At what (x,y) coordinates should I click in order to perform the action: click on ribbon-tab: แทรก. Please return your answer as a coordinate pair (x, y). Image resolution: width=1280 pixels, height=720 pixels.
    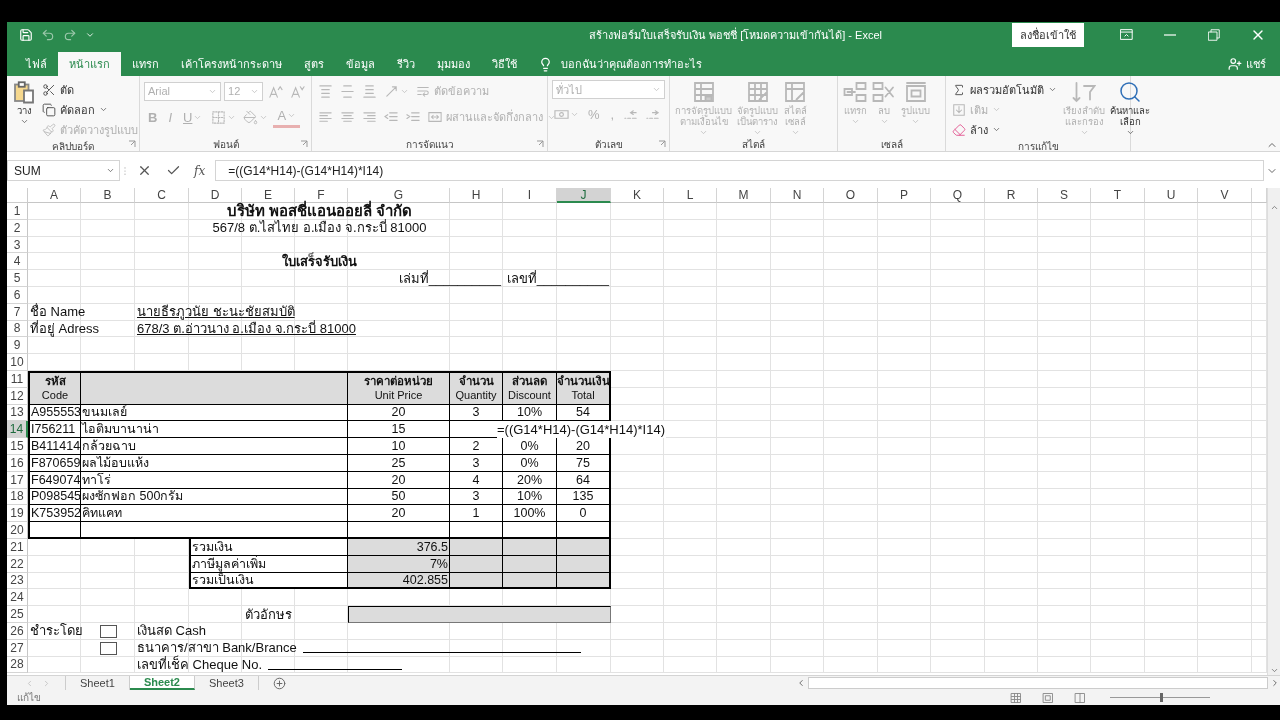
    Looking at the image, I should click on (145, 64).